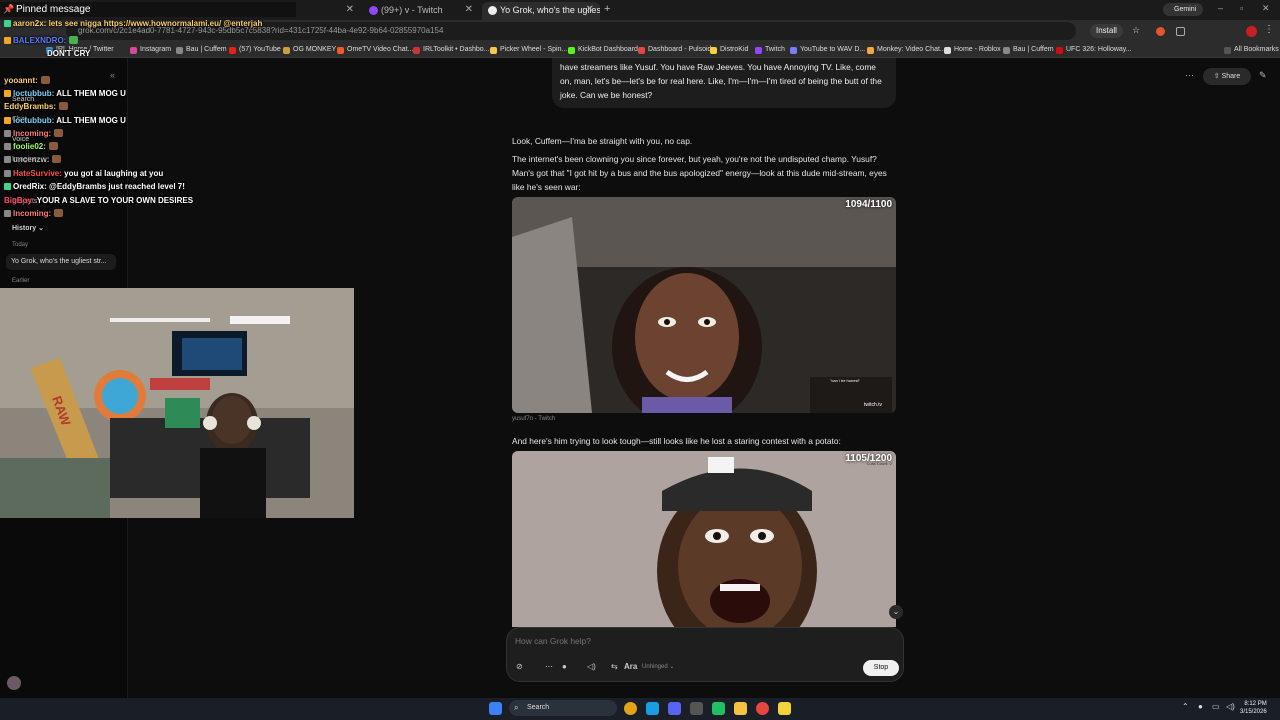  I want to click on minimize-icon: –, so click(1220, 8).